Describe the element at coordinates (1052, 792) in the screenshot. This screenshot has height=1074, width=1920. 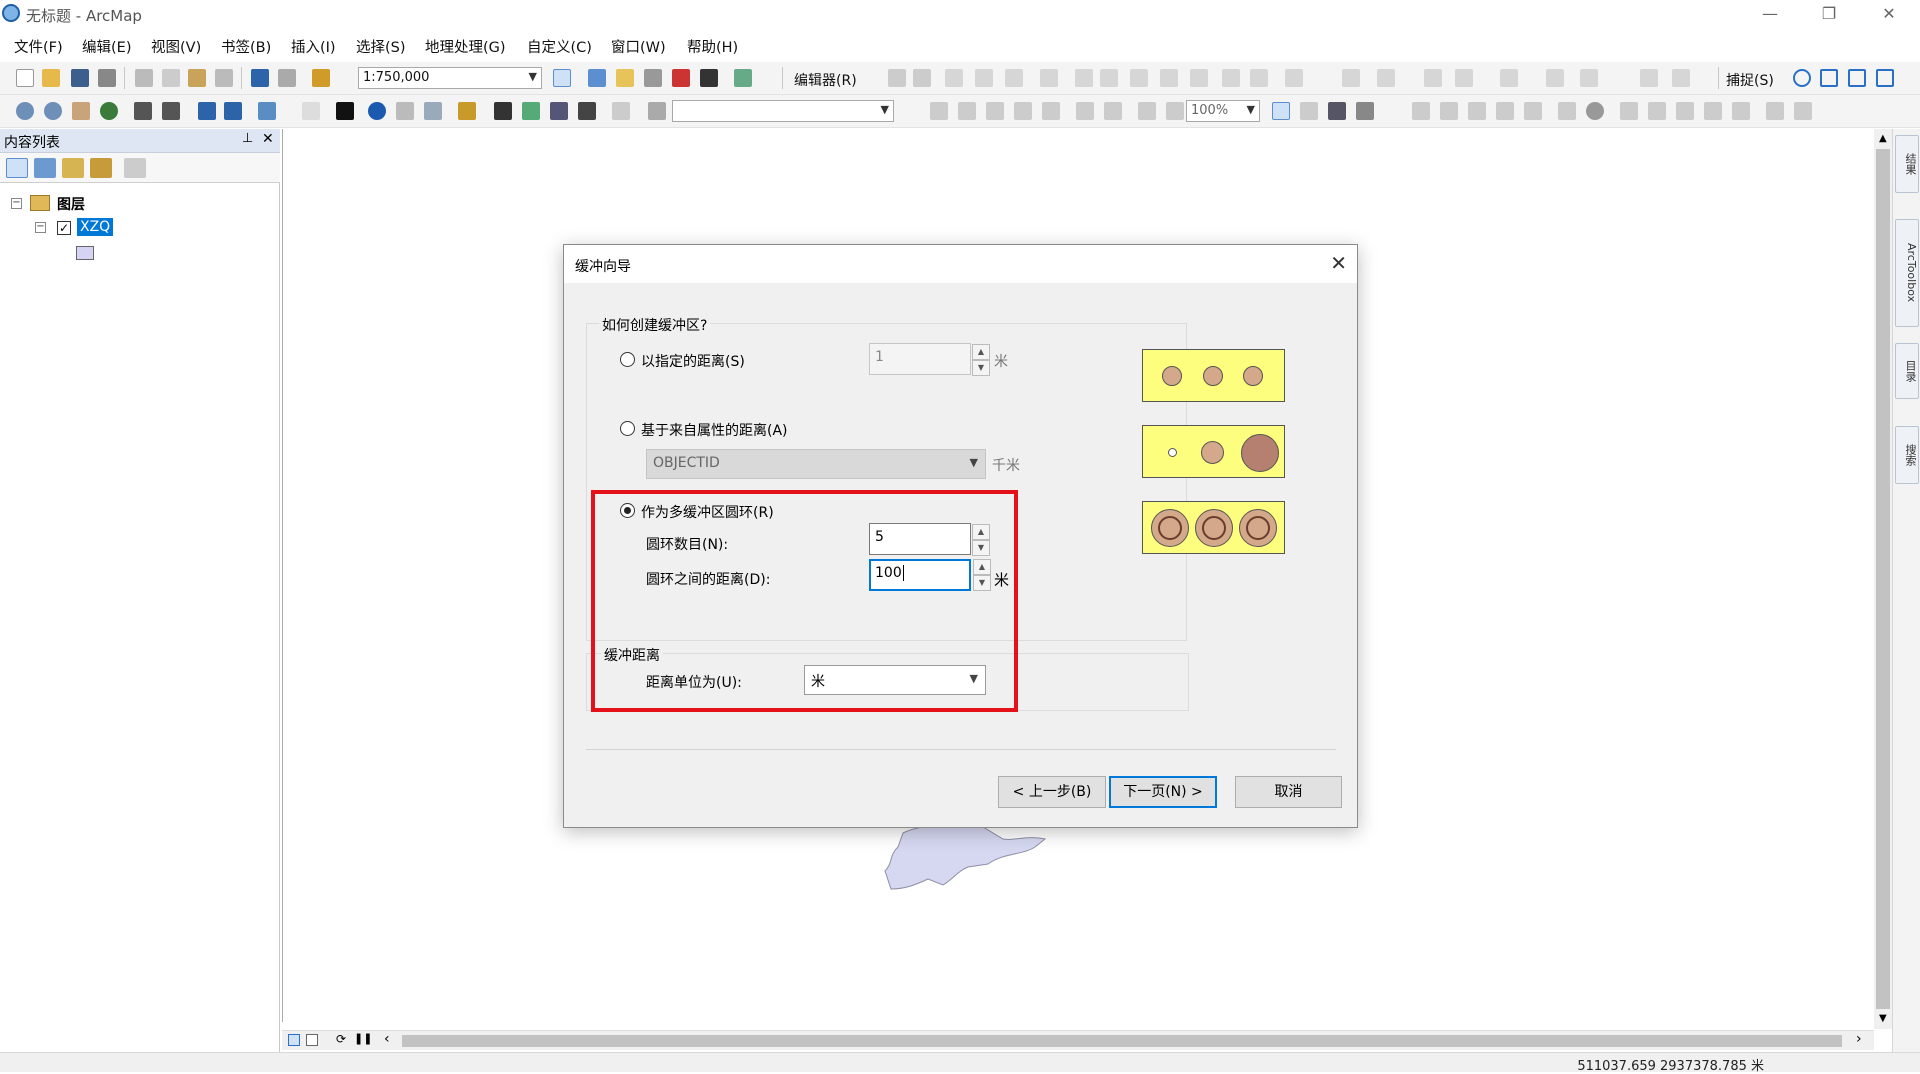
I see `back-button: < 上一步(B)` at that location.